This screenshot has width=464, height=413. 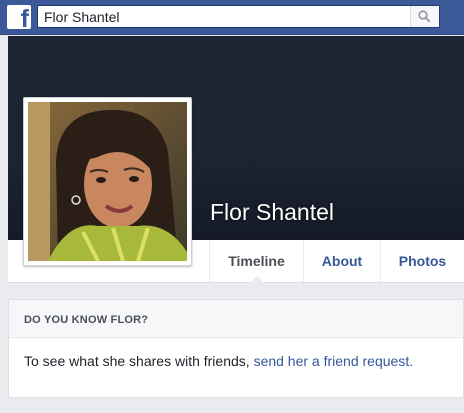 What do you see at coordinates (224, 16) in the screenshot?
I see `search-input` at bounding box center [224, 16].